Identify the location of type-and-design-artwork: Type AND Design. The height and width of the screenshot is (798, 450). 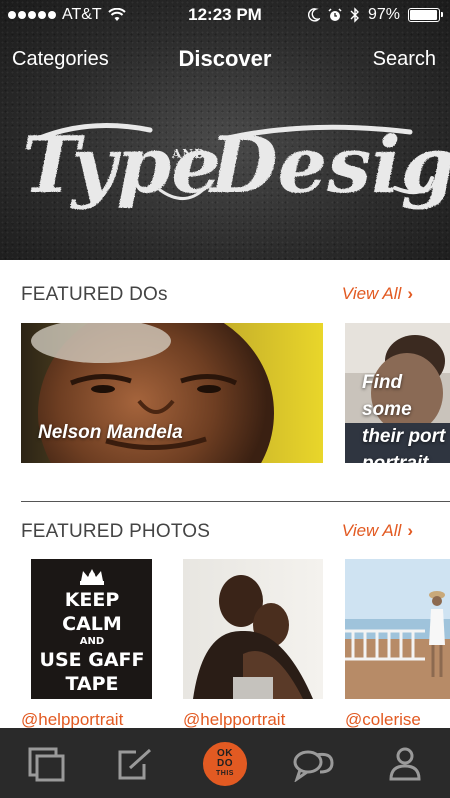
(236, 165).